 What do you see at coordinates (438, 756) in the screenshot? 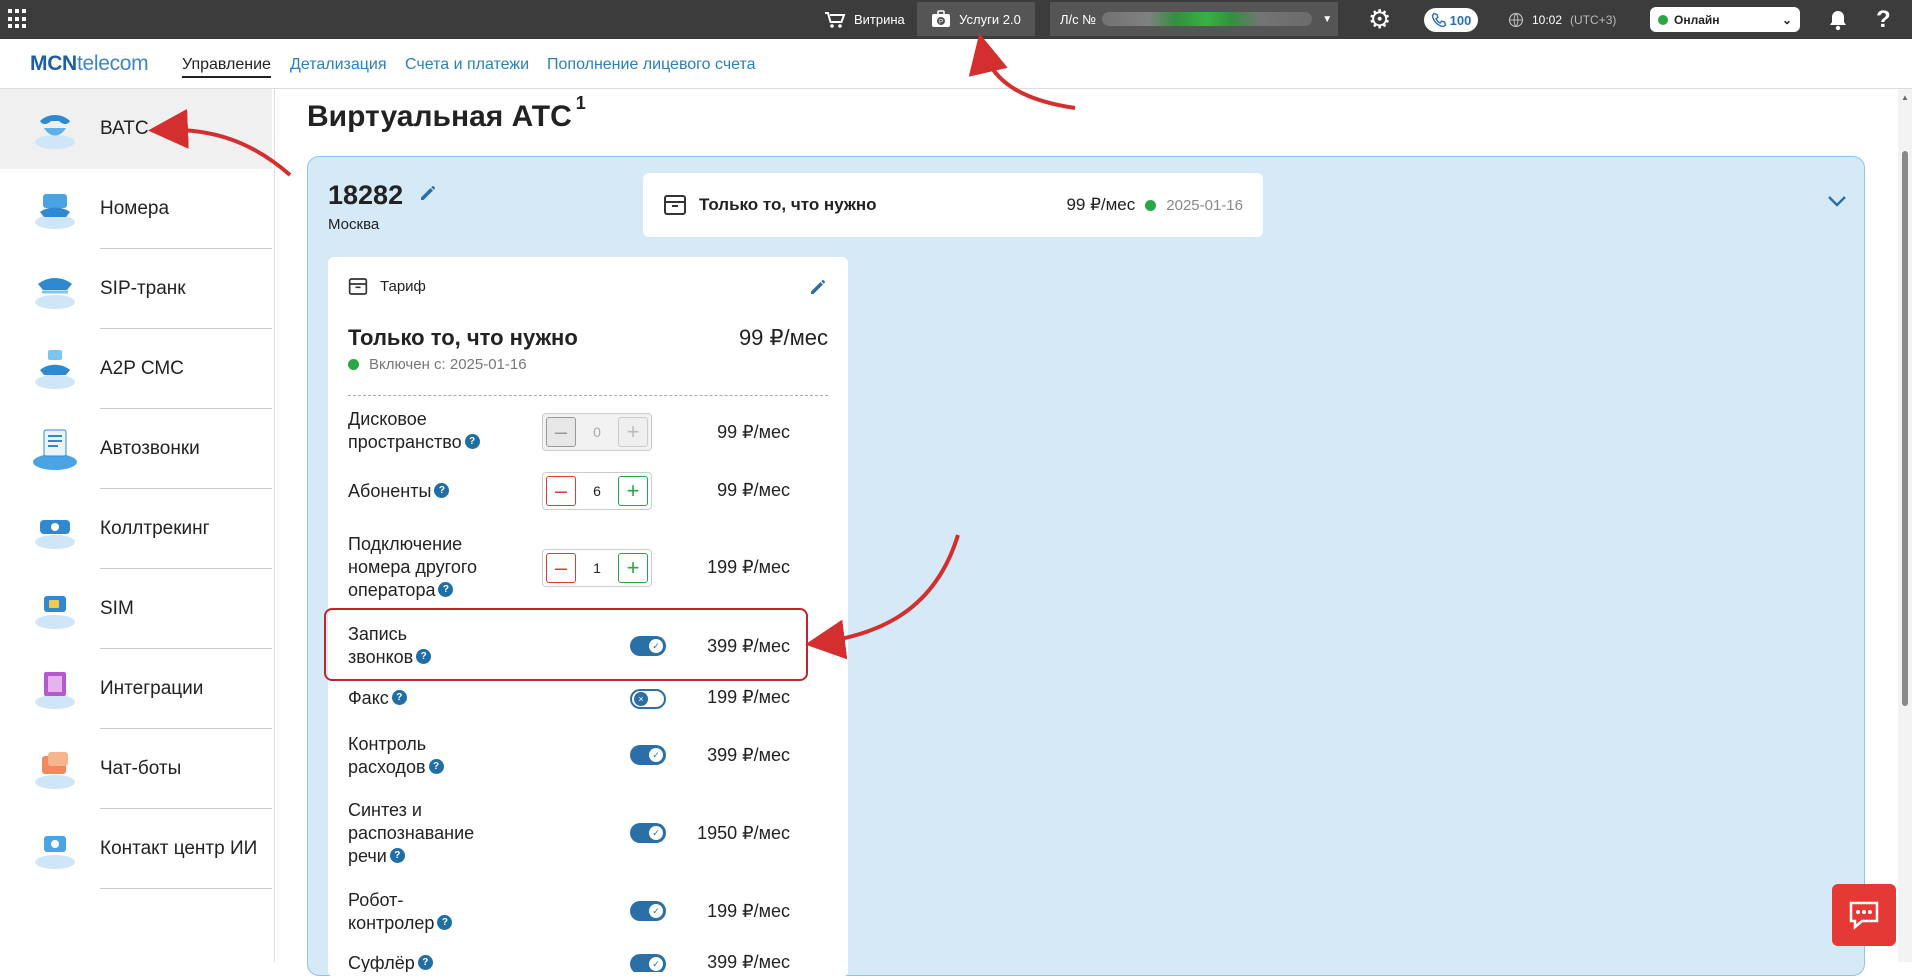
I see `option-label: Контроль расходов?` at bounding box center [438, 756].